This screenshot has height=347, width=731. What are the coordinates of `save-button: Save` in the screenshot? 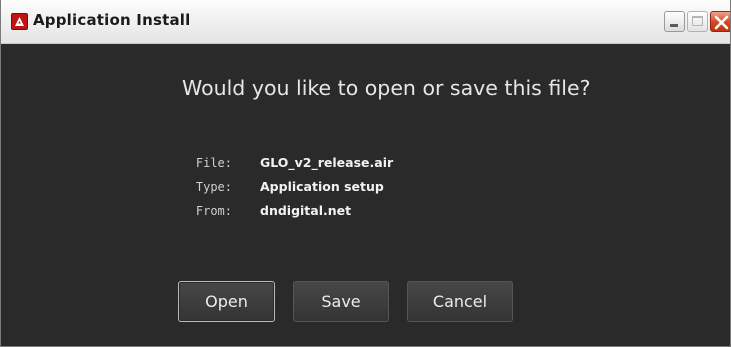 It's located at (341, 301).